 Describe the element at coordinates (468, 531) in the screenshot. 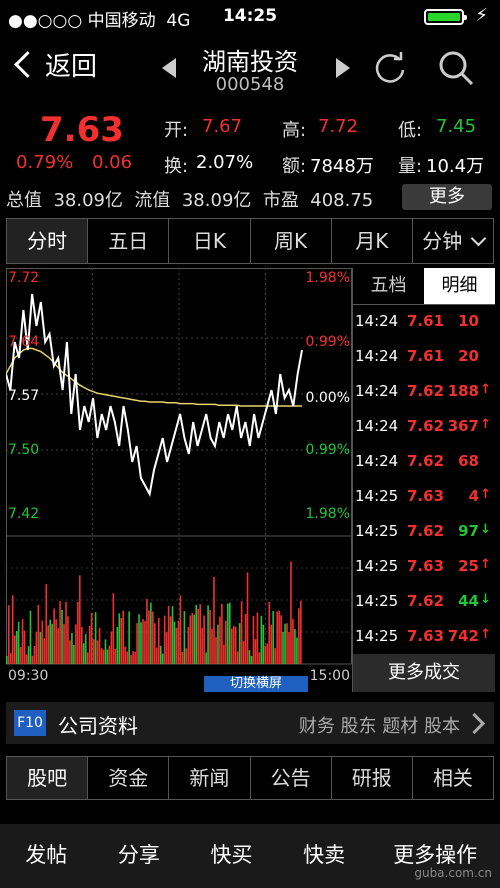

I see `trade-volume: 97` at that location.